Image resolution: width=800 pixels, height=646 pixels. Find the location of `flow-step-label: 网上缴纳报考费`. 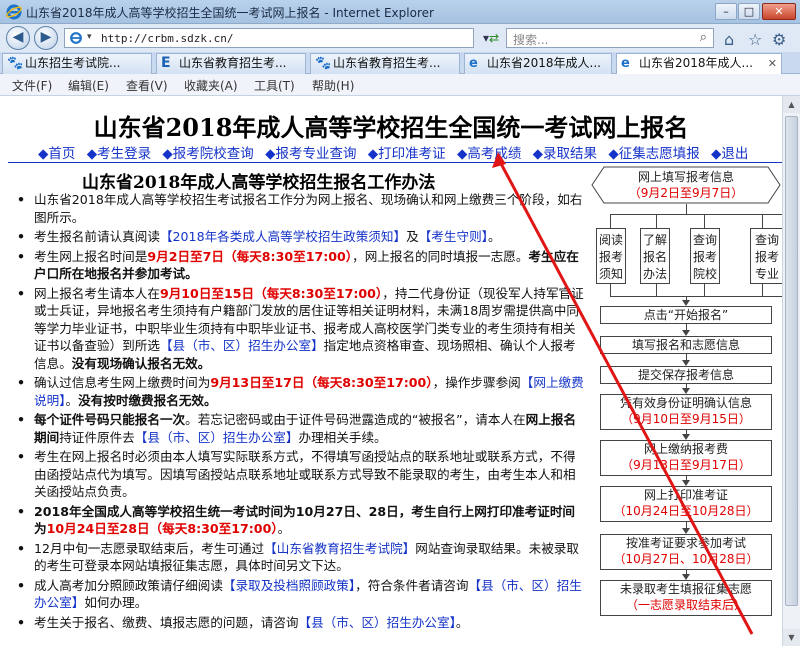

flow-step-label: 网上缴纳报考费 is located at coordinates (685, 449).